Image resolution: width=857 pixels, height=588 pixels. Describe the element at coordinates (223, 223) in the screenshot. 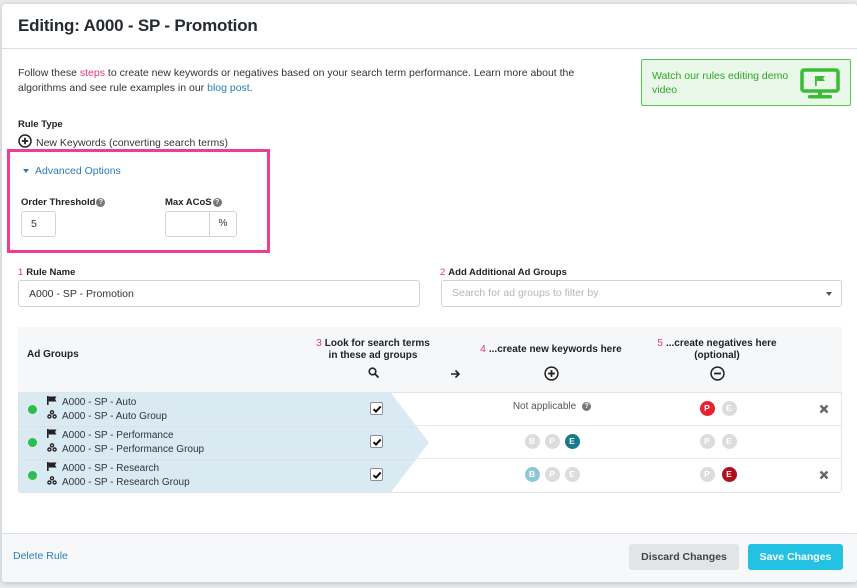

I see `percent-addon: %` at that location.